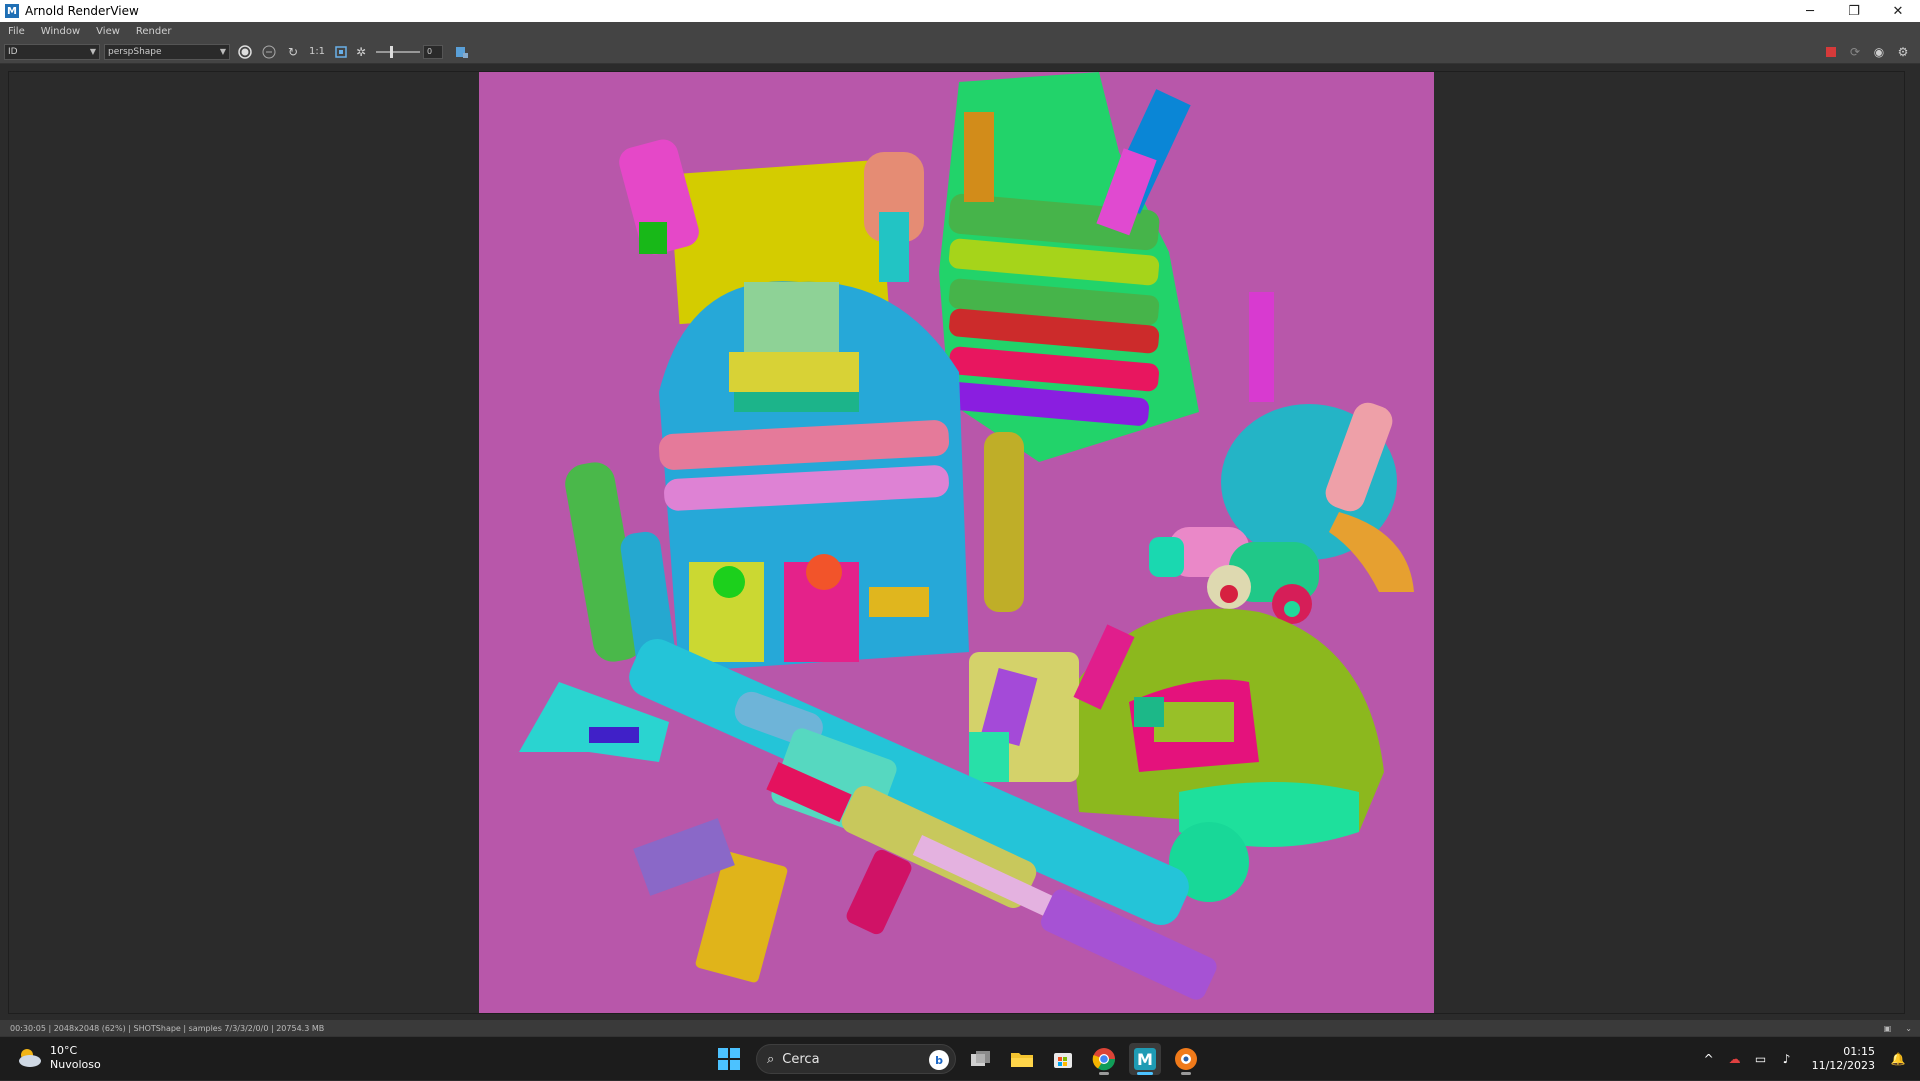 The height and width of the screenshot is (1081, 1920). I want to click on exposure-value-field: 0, so click(433, 51).